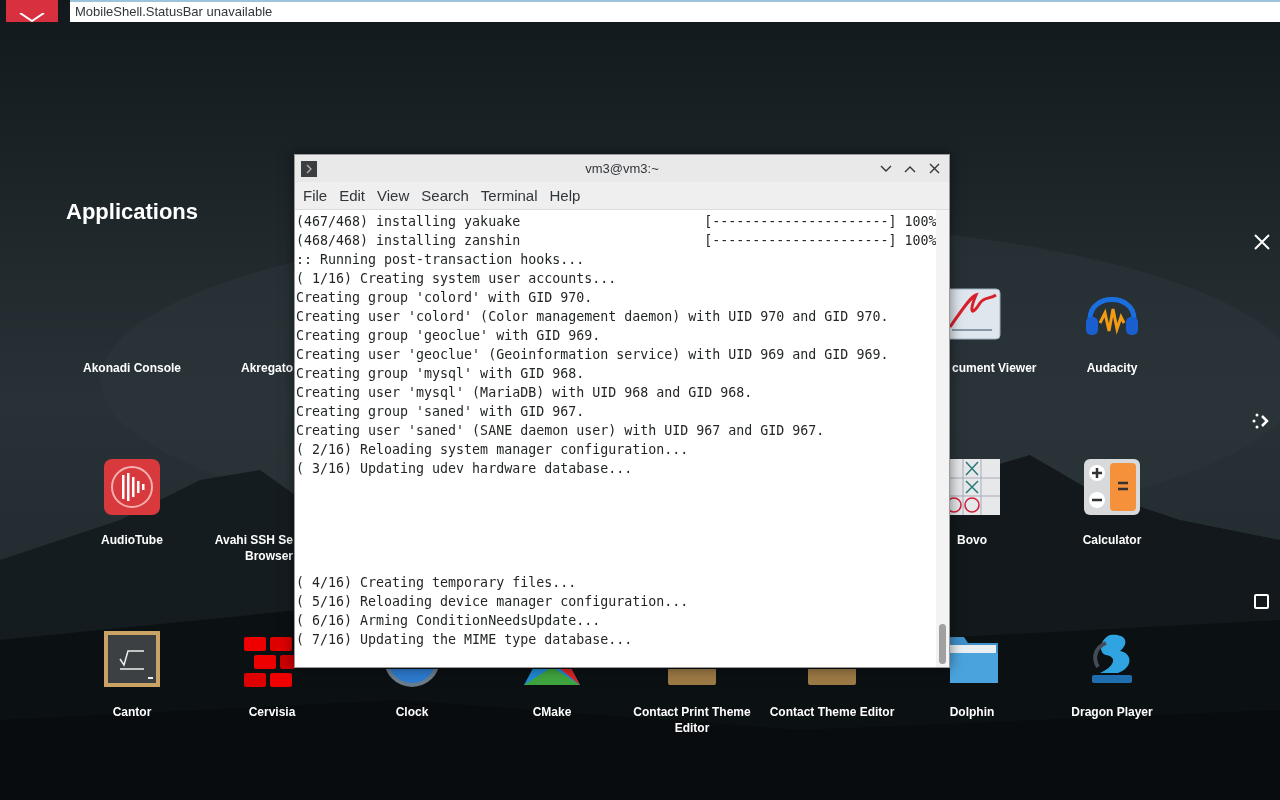 The width and height of the screenshot is (1280, 800). Describe the element at coordinates (445, 195) in the screenshot. I see `menu-item: Search` at that location.